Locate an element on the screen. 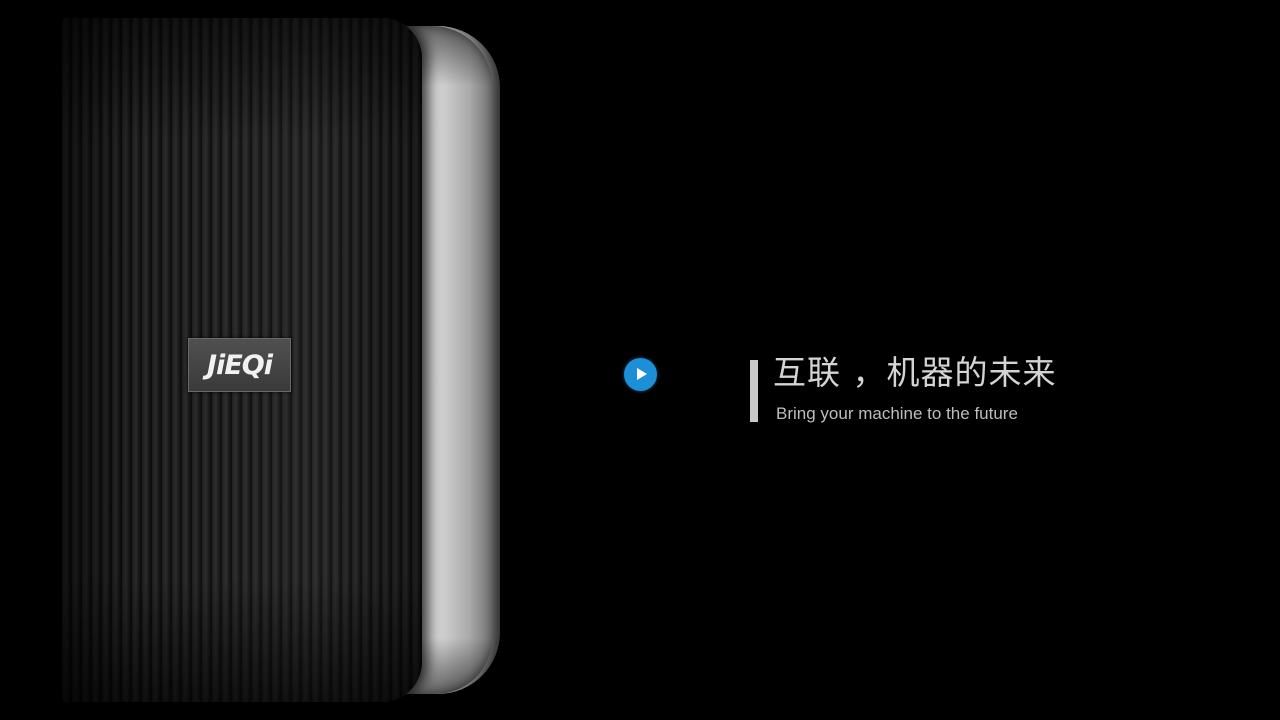  brand-logo-badge: JiEQi is located at coordinates (239, 365).